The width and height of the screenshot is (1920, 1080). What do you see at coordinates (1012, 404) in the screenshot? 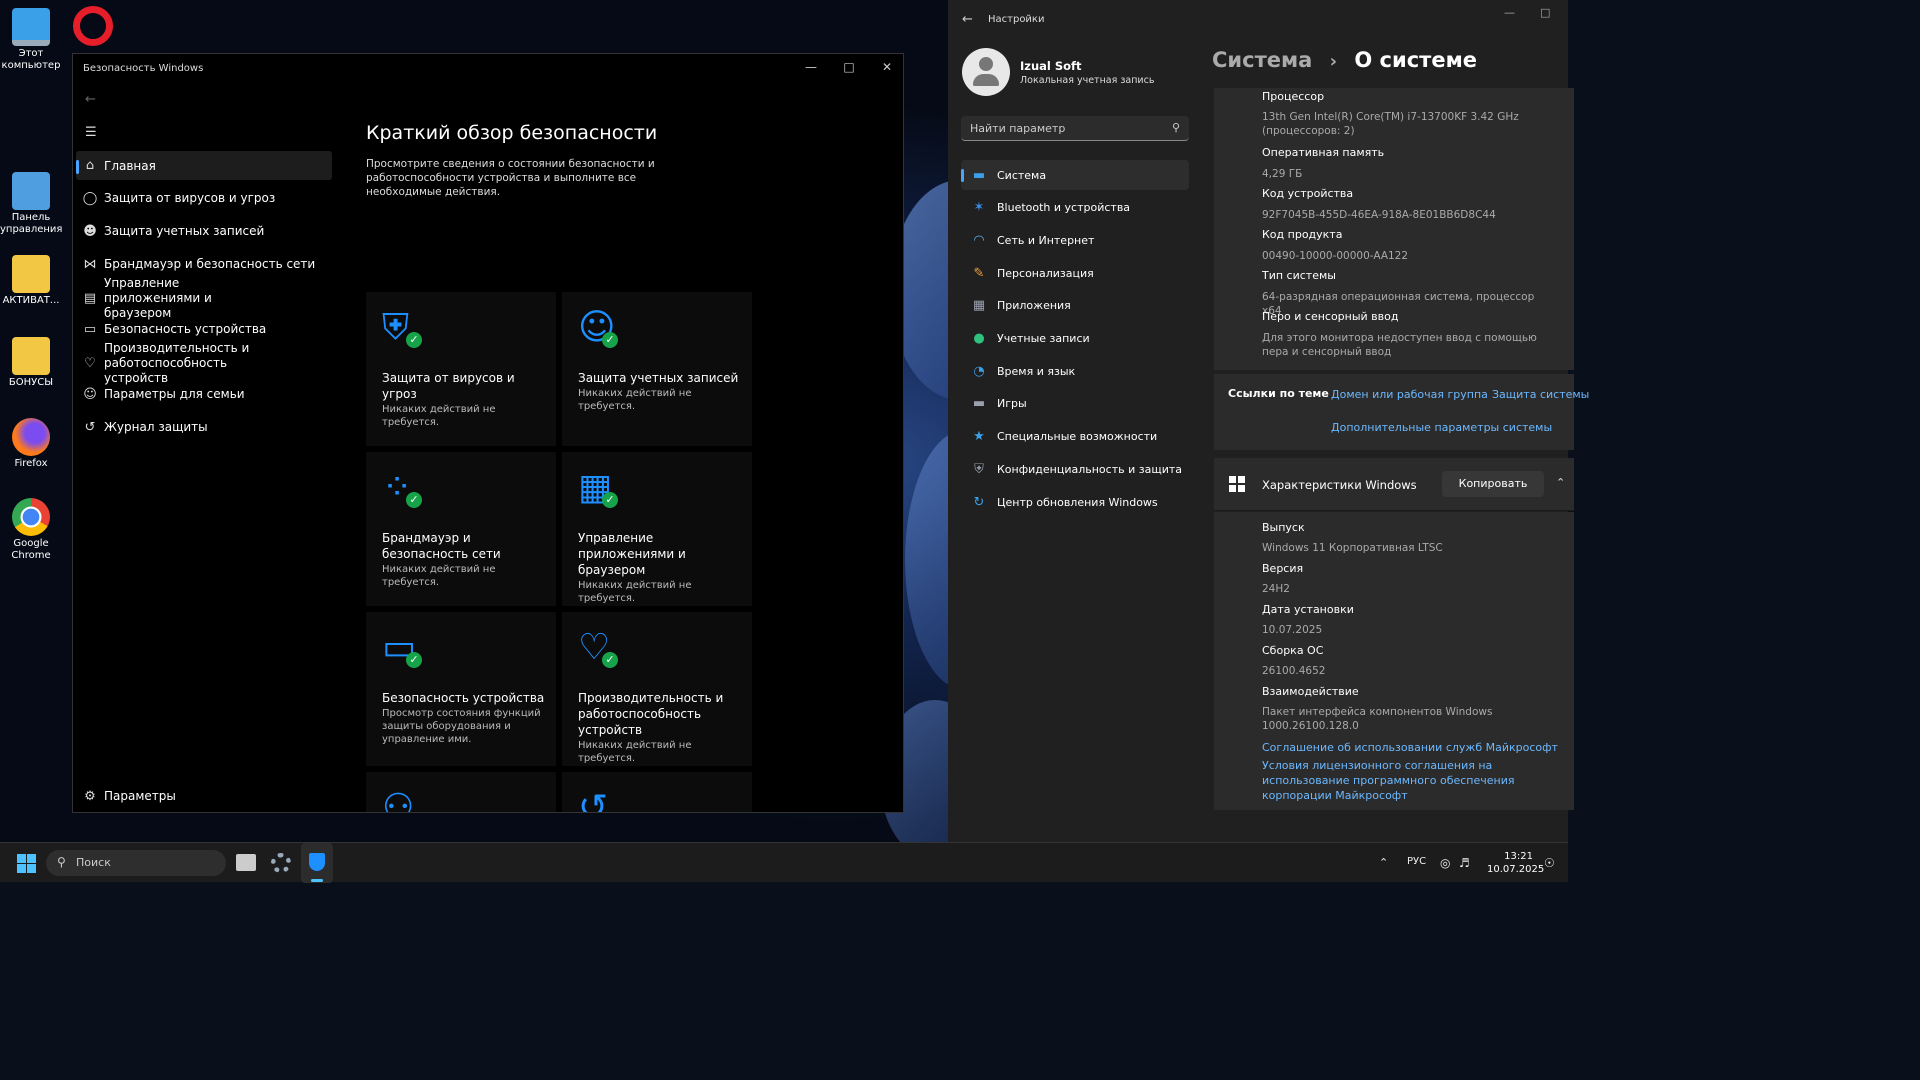
I see `settings-nav-label: Игры` at bounding box center [1012, 404].